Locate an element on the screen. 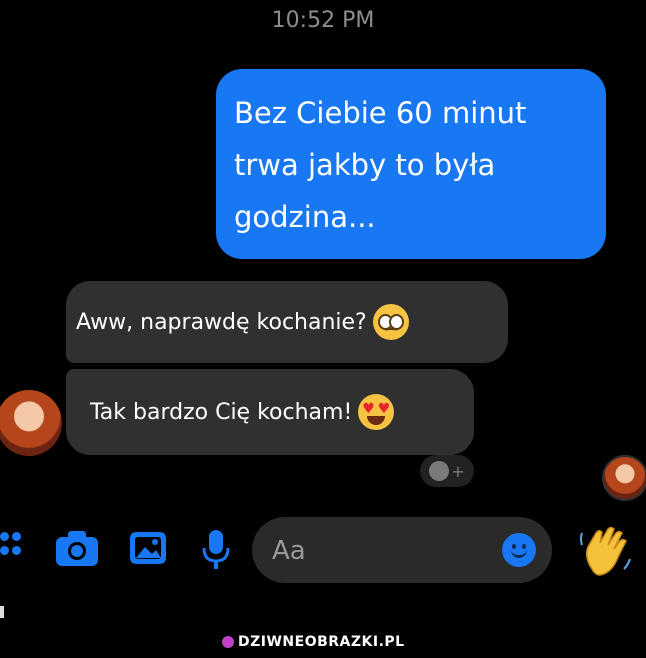 This screenshot has height=658, width=646. received-message-text: Tak bardzo Cię kocham! is located at coordinates (221, 412).